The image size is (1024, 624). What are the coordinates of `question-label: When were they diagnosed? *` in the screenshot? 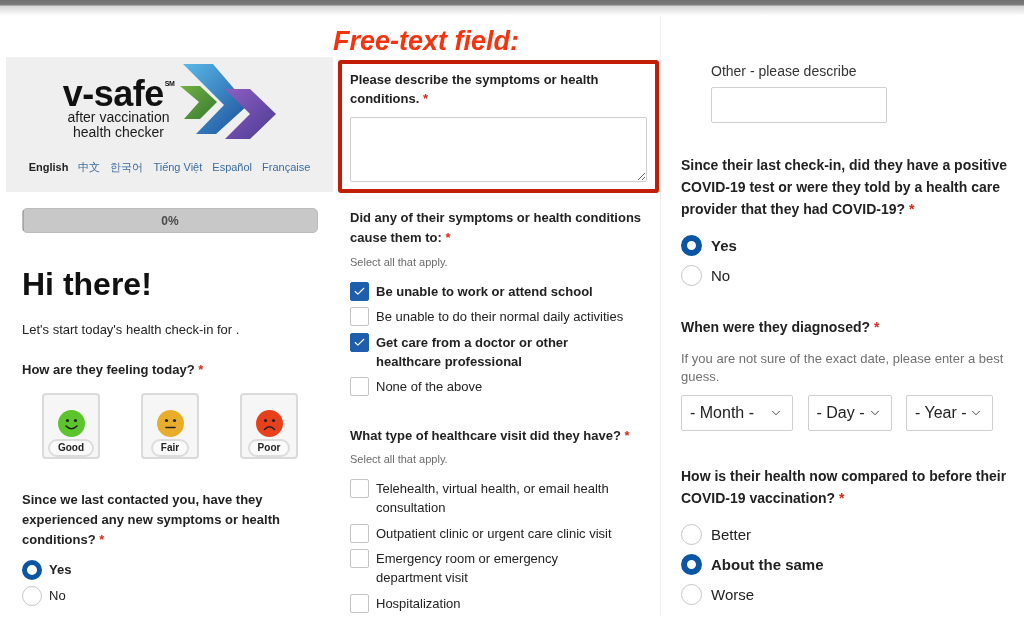 It's located at (781, 327).